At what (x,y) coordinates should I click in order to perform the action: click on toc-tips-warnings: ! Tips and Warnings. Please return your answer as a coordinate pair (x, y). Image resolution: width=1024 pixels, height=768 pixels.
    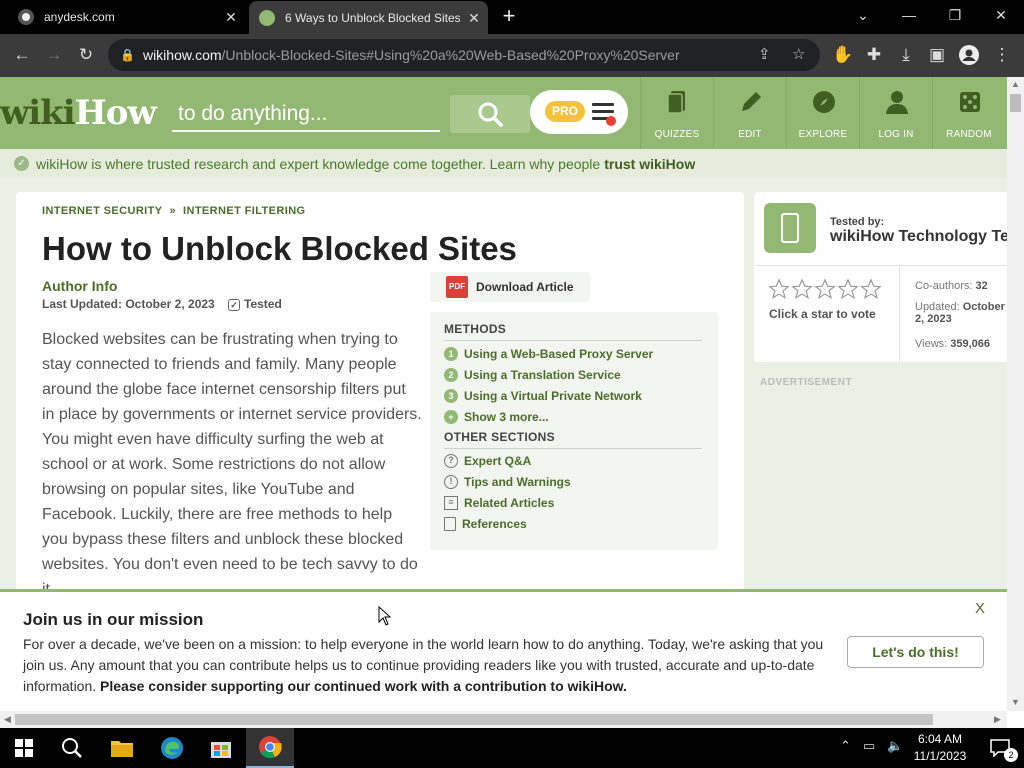
    Looking at the image, I should click on (507, 482).